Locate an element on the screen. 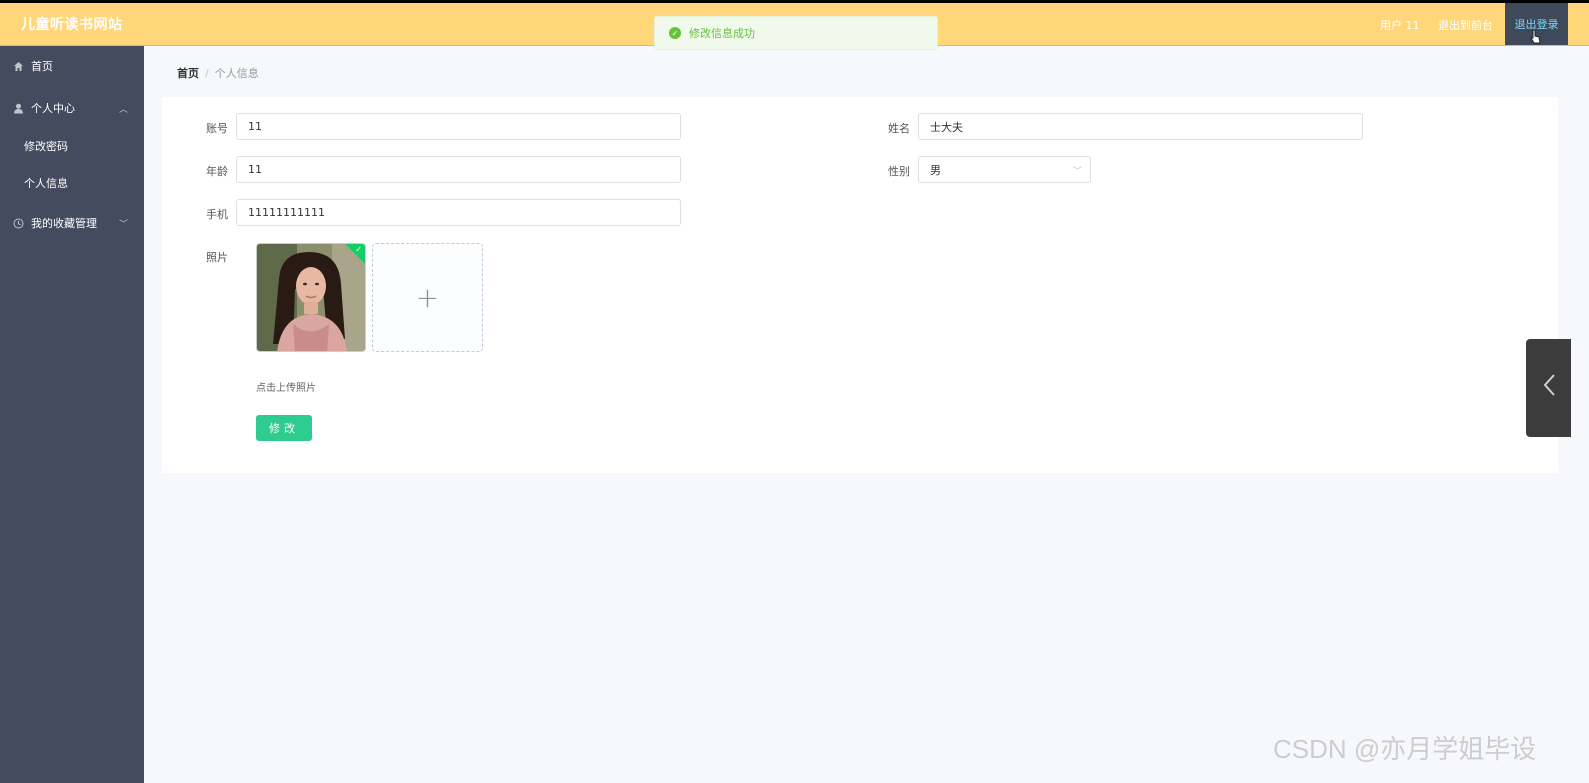 The width and height of the screenshot is (1589, 783). gender-value: 男 is located at coordinates (935, 170).